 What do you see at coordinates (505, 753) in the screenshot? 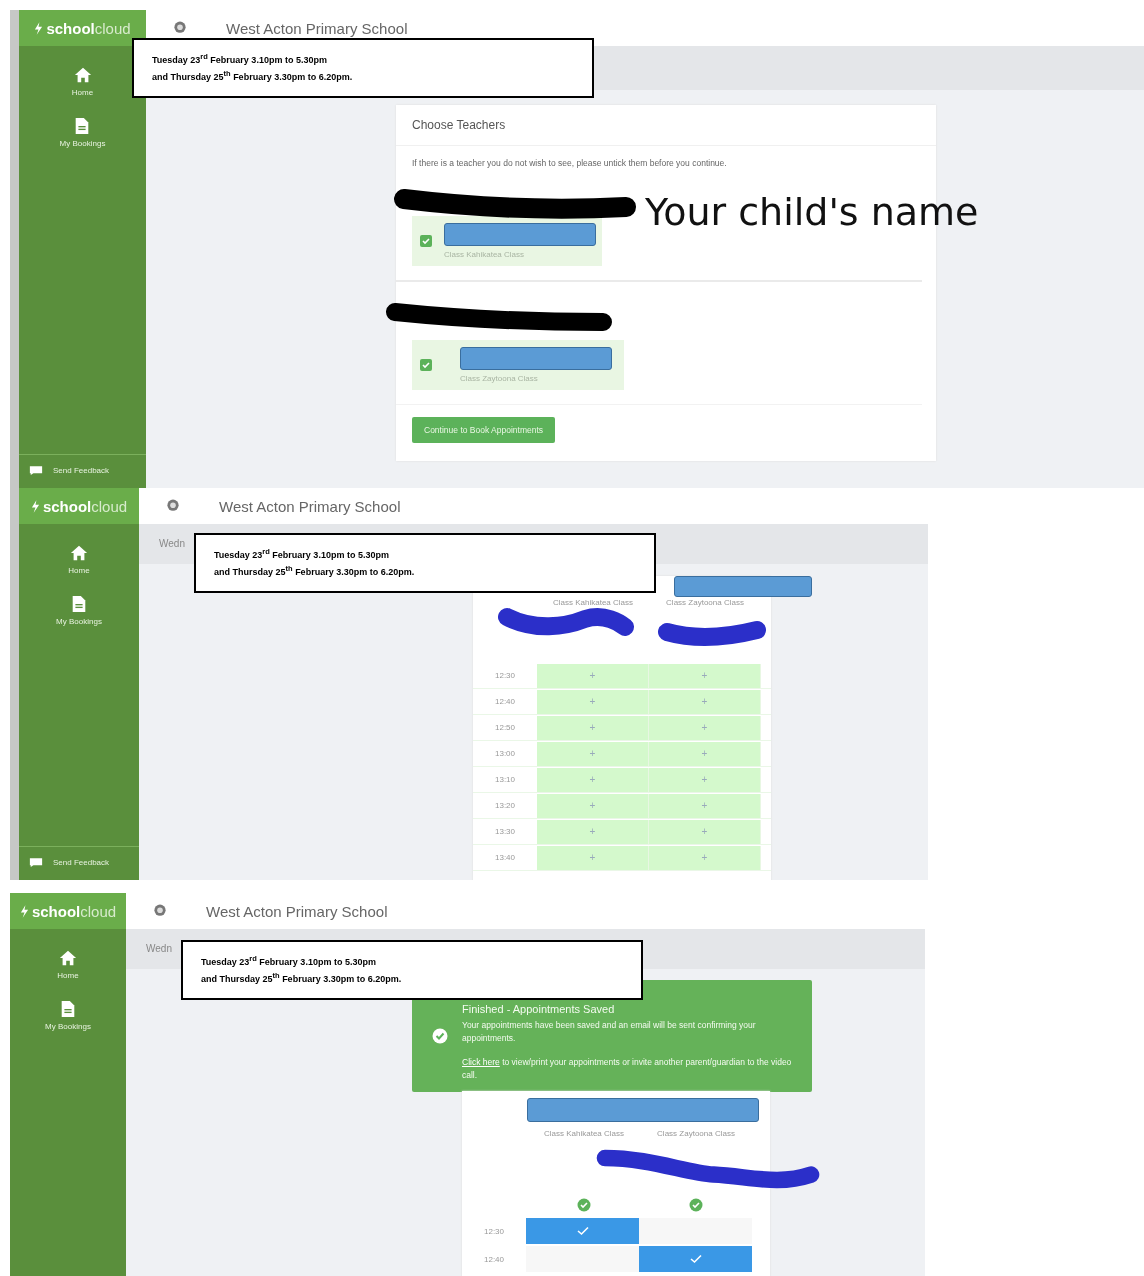
I see `time-label: 13:00` at bounding box center [505, 753].